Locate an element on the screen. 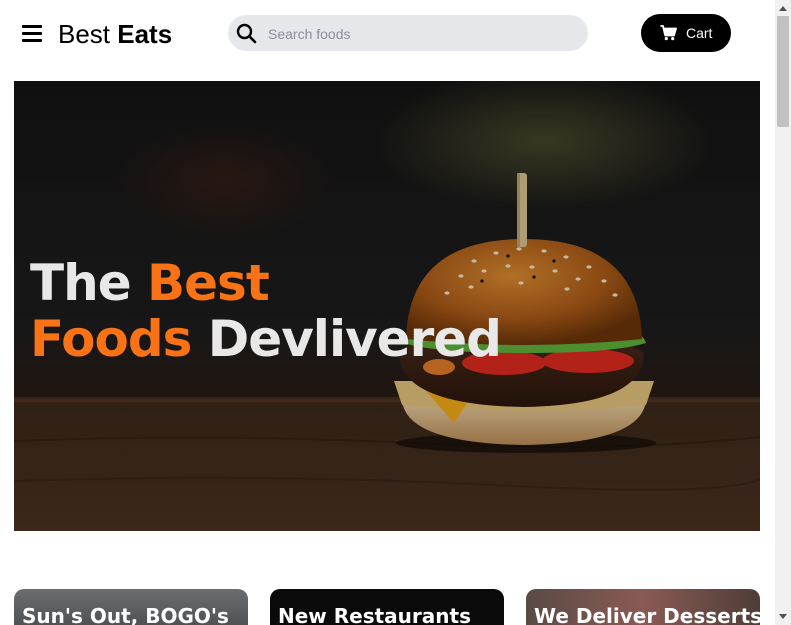 The width and height of the screenshot is (791, 625). promo-card-title: Sun's Out, BOGO's is located at coordinates (125, 614).